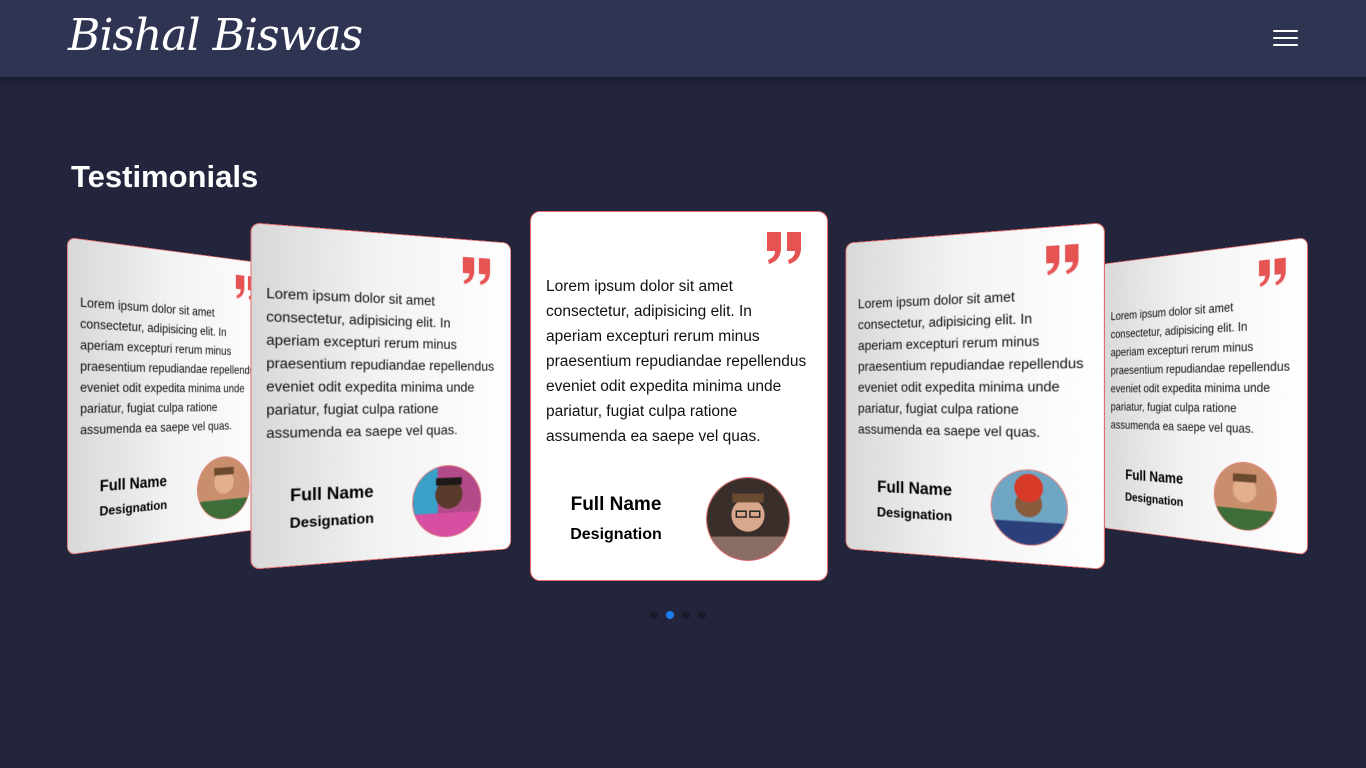 The width and height of the screenshot is (1366, 768). What do you see at coordinates (165, 176) in the screenshot?
I see `section-title: Testimonials` at bounding box center [165, 176].